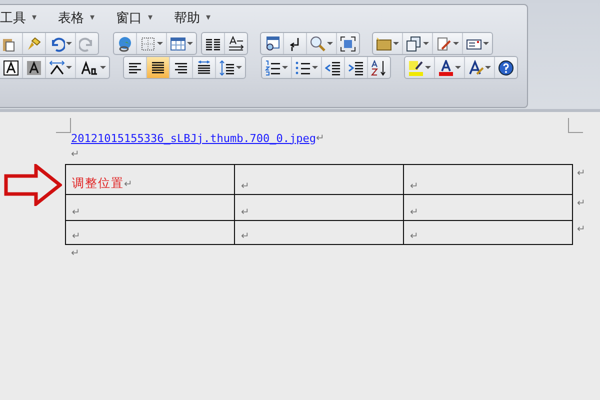  Describe the element at coordinates (34, 44) in the screenshot. I see `brush-icon` at that location.